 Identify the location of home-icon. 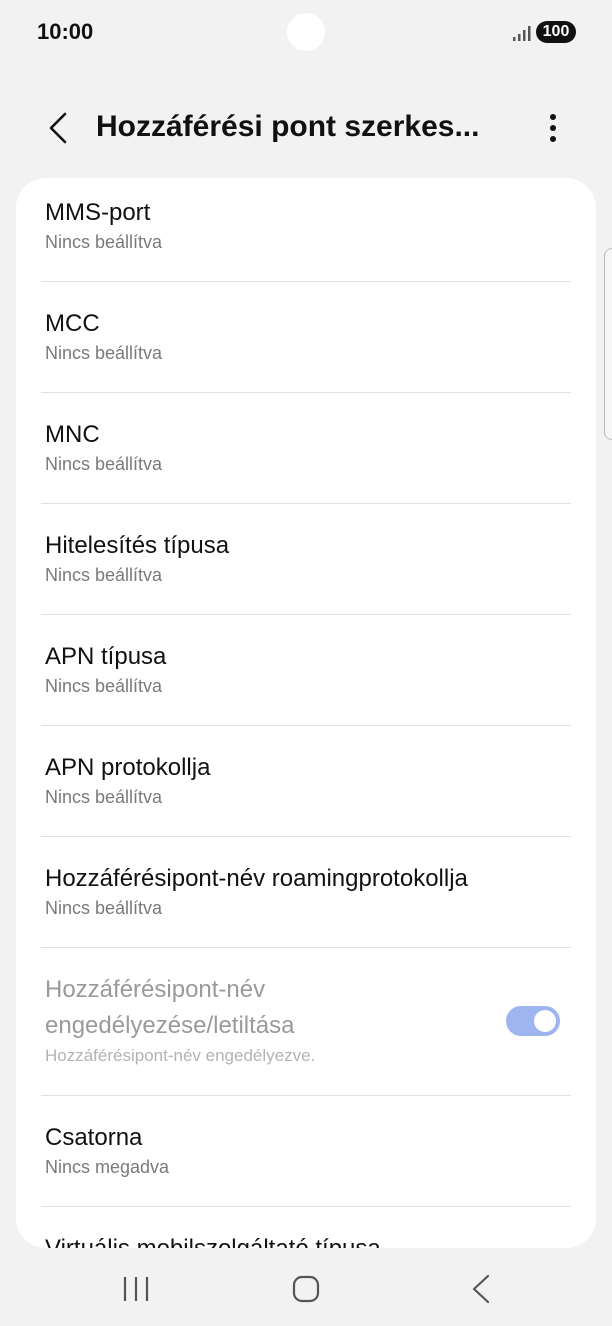
(306, 1289).